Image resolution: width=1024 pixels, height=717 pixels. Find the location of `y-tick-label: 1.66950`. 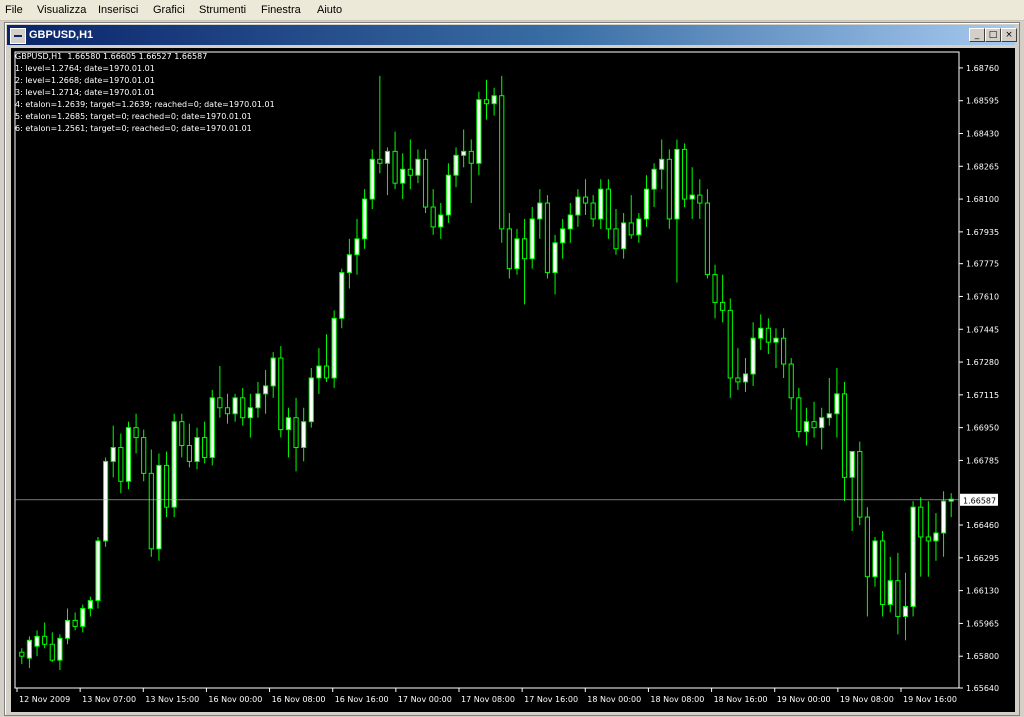

y-tick-label: 1.66950 is located at coordinates (982, 428).